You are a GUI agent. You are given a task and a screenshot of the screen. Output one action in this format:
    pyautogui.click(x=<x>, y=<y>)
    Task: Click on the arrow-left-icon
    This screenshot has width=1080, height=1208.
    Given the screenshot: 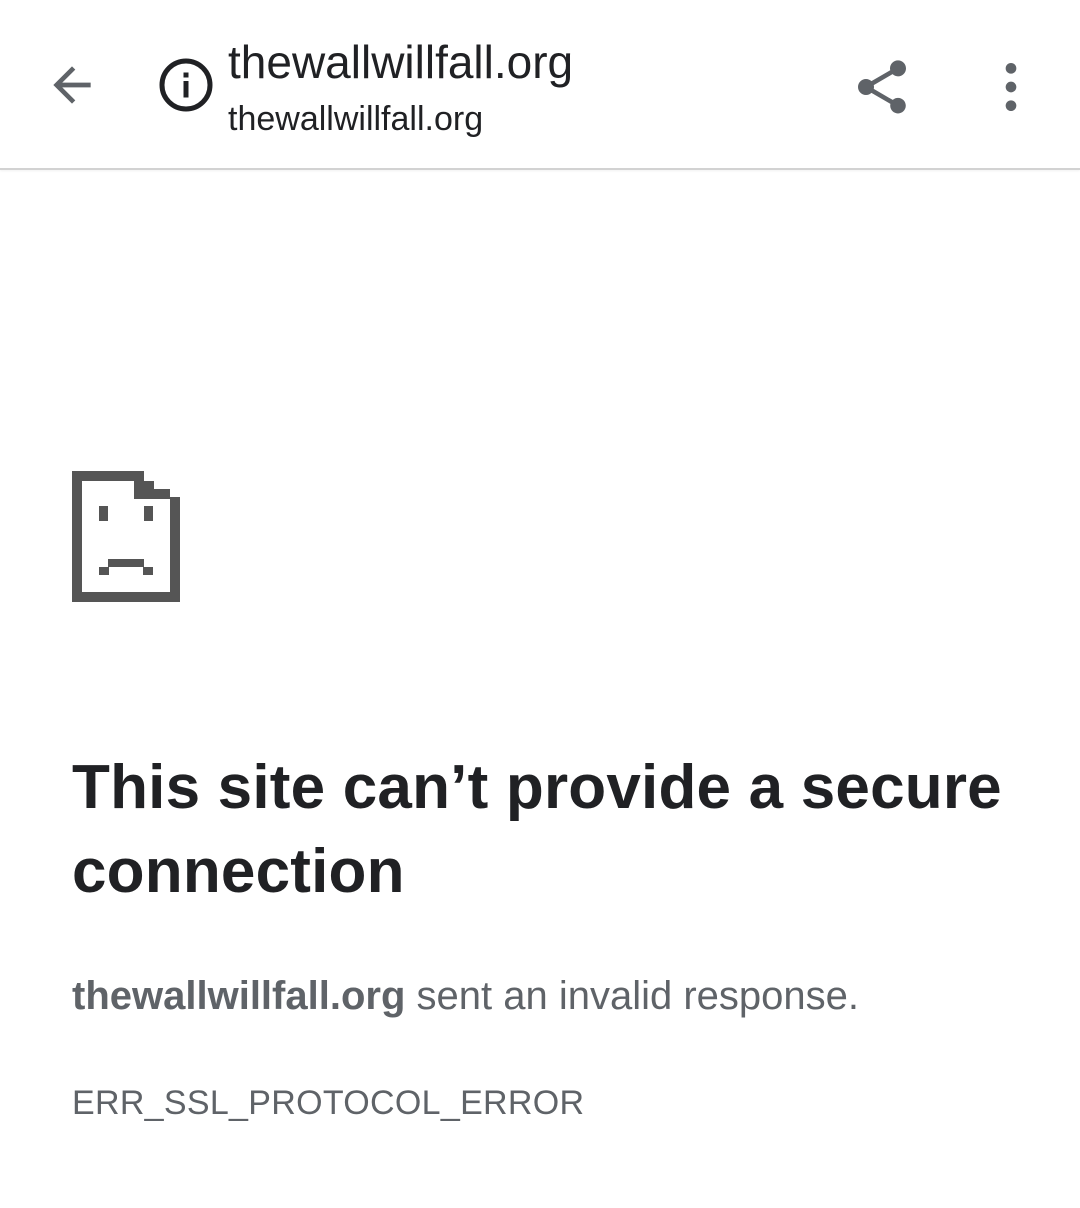 What is the action you would take?
    pyautogui.click(x=72, y=85)
    